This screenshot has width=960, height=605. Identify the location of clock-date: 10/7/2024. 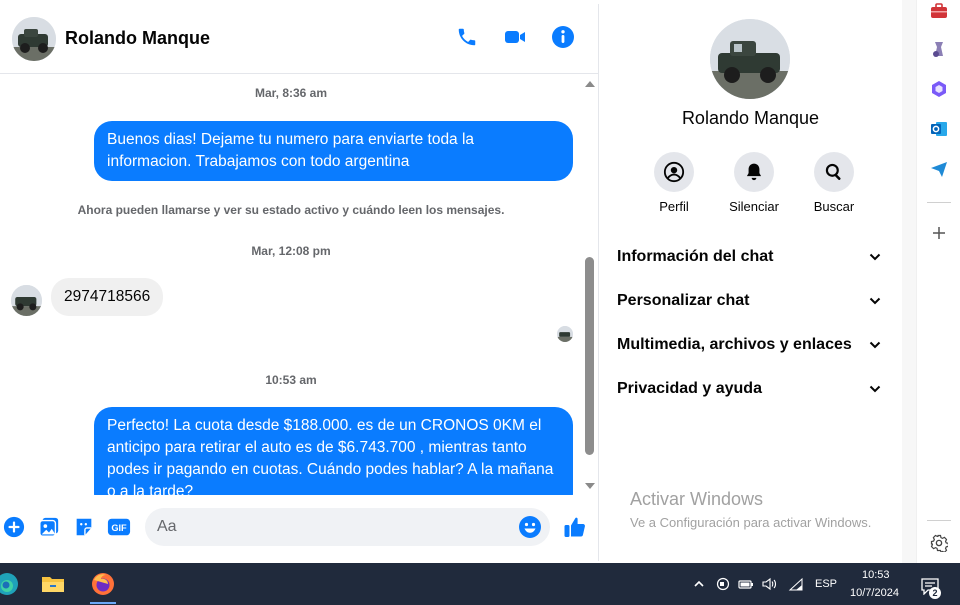
(874, 593).